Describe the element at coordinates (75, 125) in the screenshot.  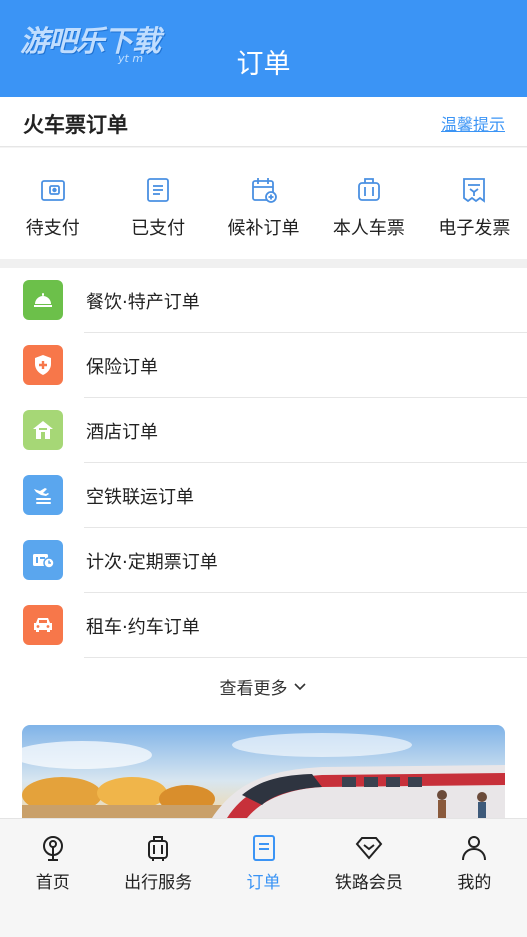
I see `section-title: 火车票订单` at that location.